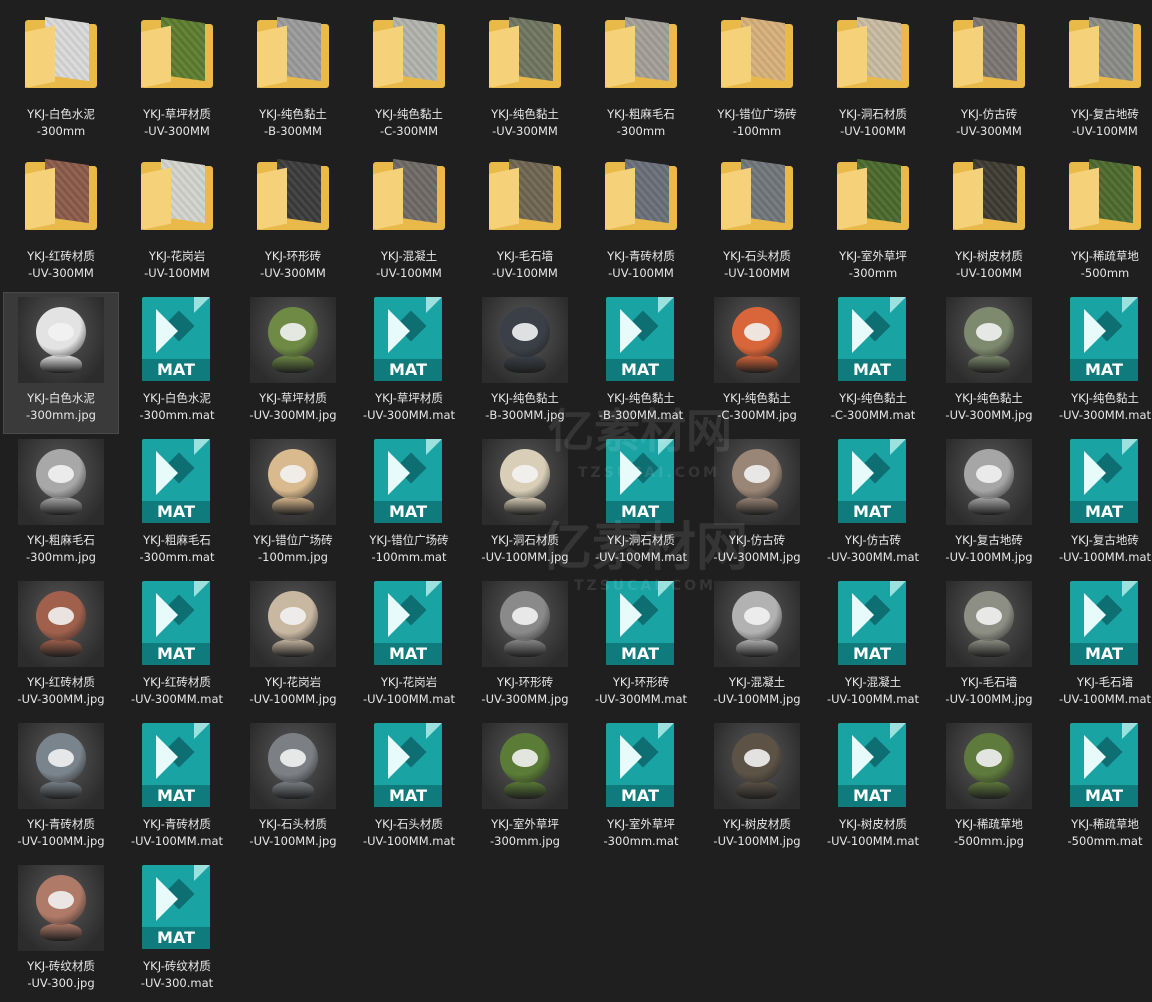 The height and width of the screenshot is (1002, 1152). I want to click on mat-file-item: MAT YKJ-毛石墙 -UV-100MM.mat, so click(1099, 647).